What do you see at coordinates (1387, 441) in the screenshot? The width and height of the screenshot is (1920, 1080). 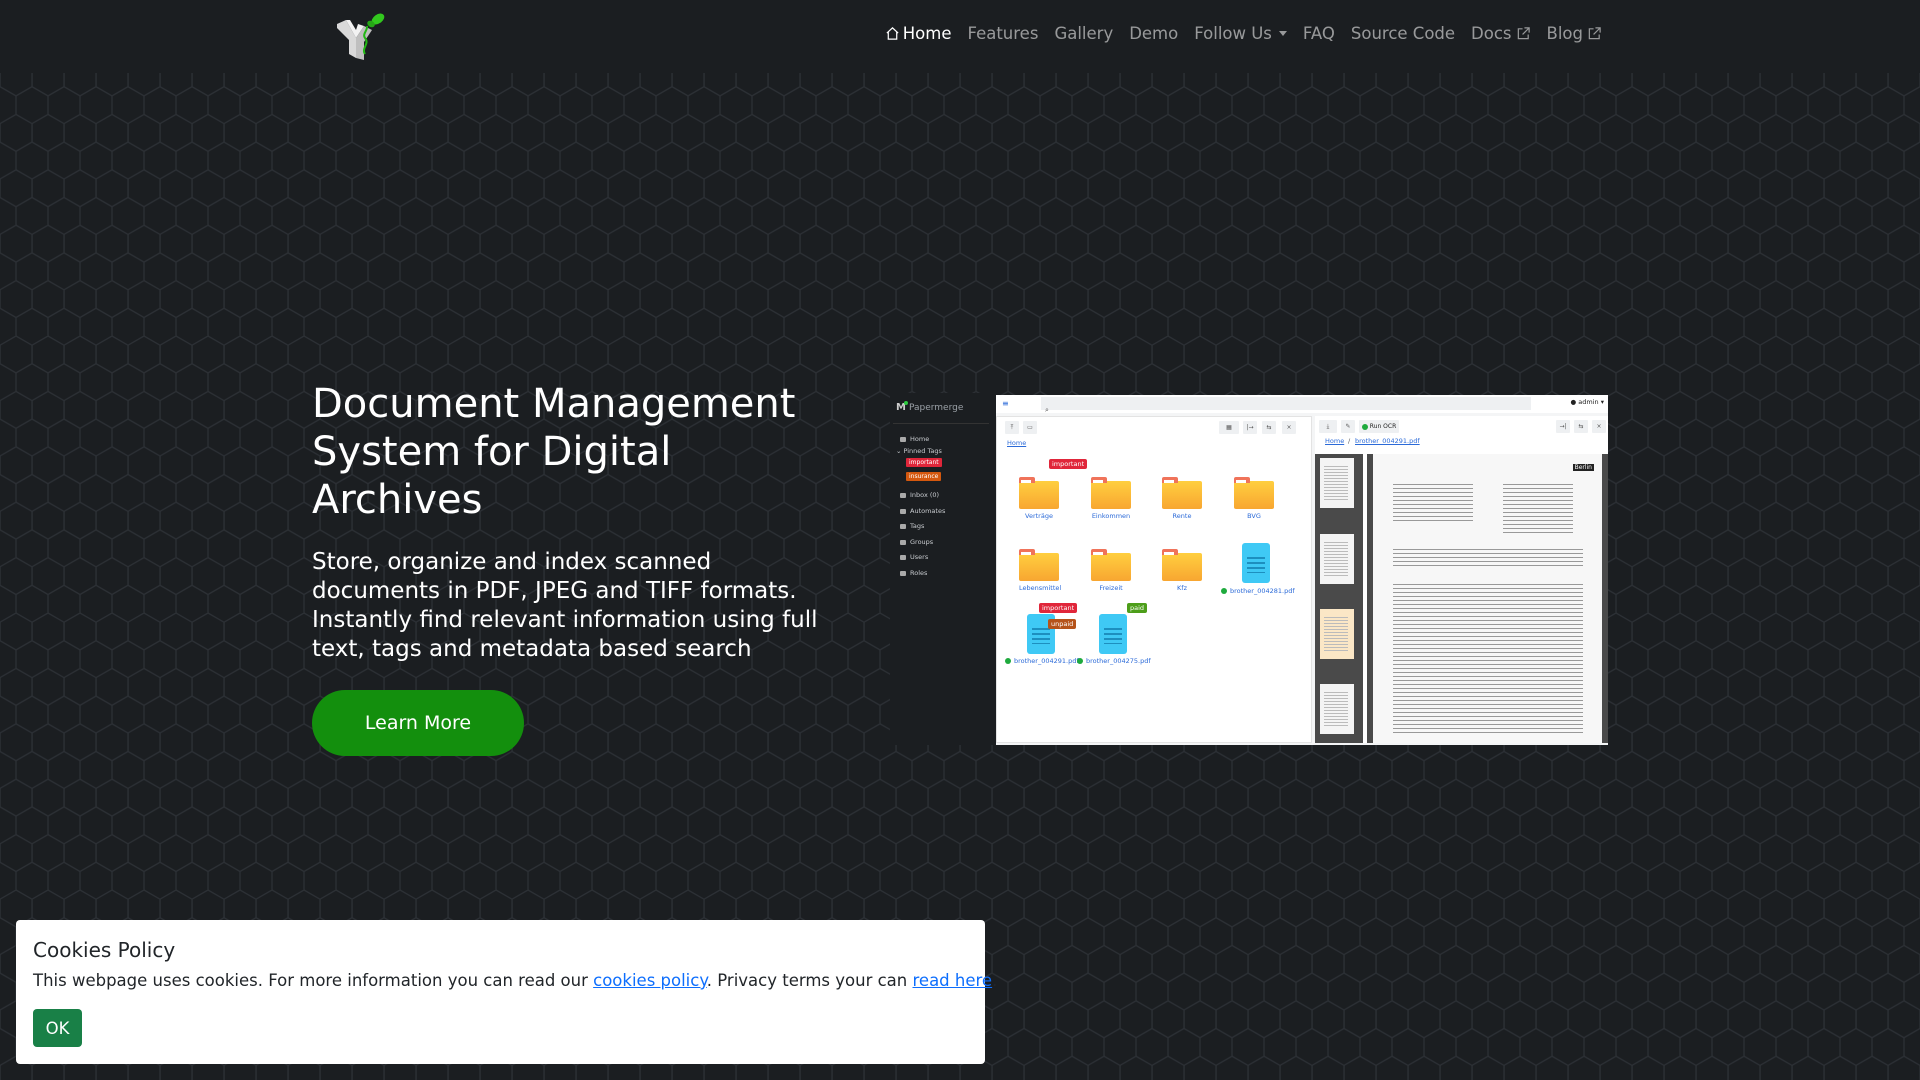 I see `preview-breadcrumb-doc: brother_004291.pdf` at bounding box center [1387, 441].